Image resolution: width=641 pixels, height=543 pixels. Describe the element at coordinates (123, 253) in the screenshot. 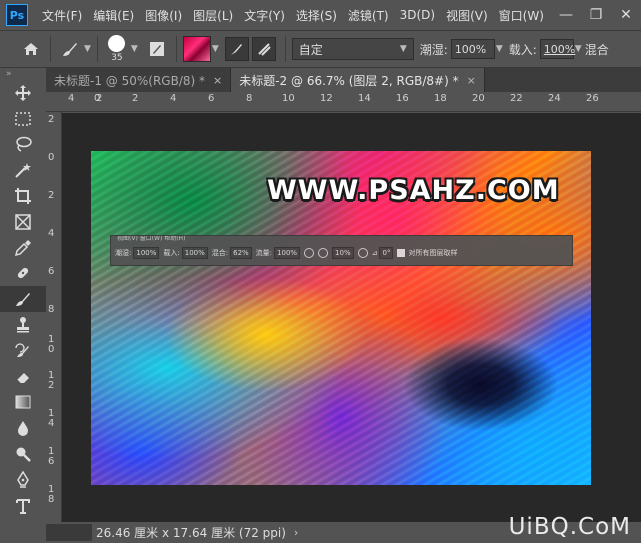

I see `embedded-label: 潮湿:` at that location.